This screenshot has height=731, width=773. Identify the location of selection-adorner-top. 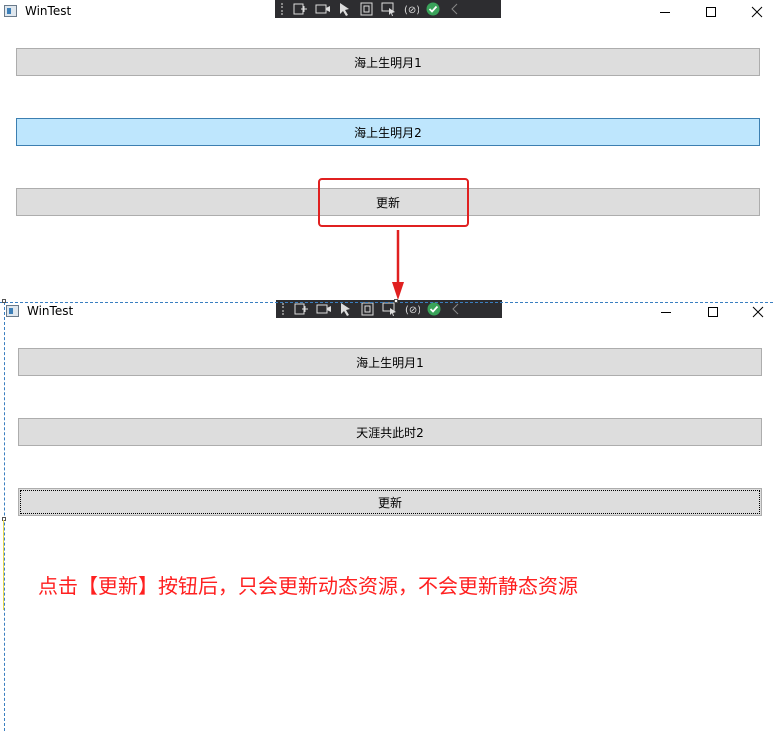
(386, 302).